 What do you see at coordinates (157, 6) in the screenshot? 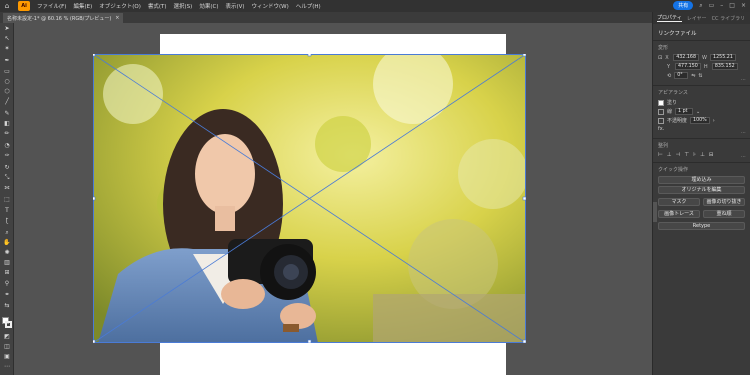
I see `menu-type: 書式(T)` at bounding box center [157, 6].